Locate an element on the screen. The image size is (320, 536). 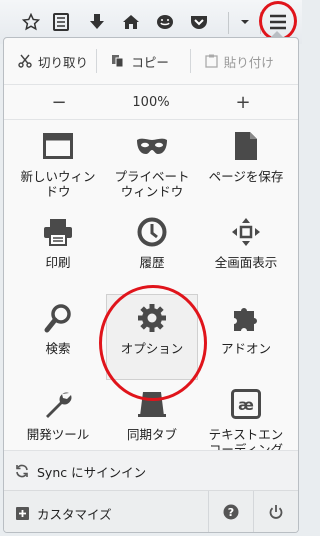
zoom-out-button: − is located at coordinates (59, 102).